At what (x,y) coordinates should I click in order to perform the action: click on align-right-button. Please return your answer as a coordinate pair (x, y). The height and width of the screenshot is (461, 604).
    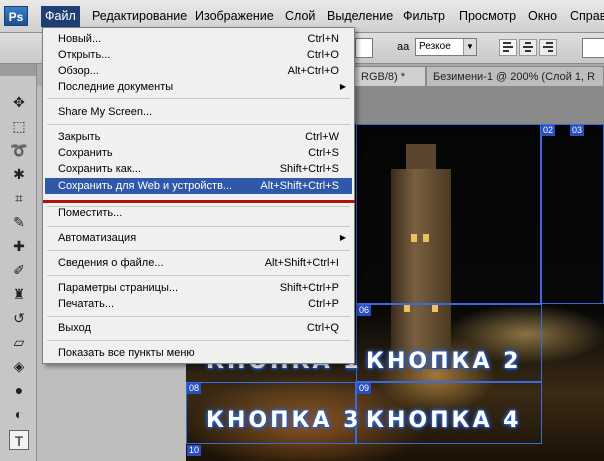
    Looking at the image, I should click on (548, 47).